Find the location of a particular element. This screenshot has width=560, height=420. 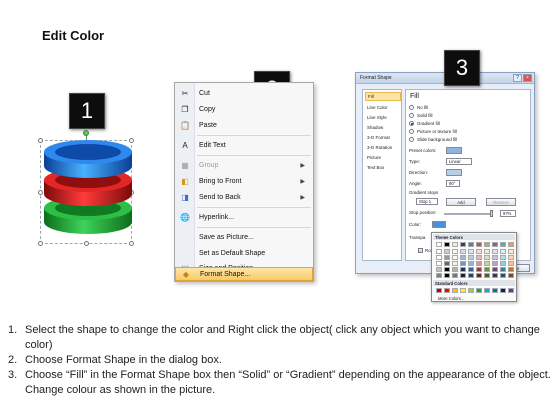

radio-no-fill: No fill is located at coordinates (418, 107).